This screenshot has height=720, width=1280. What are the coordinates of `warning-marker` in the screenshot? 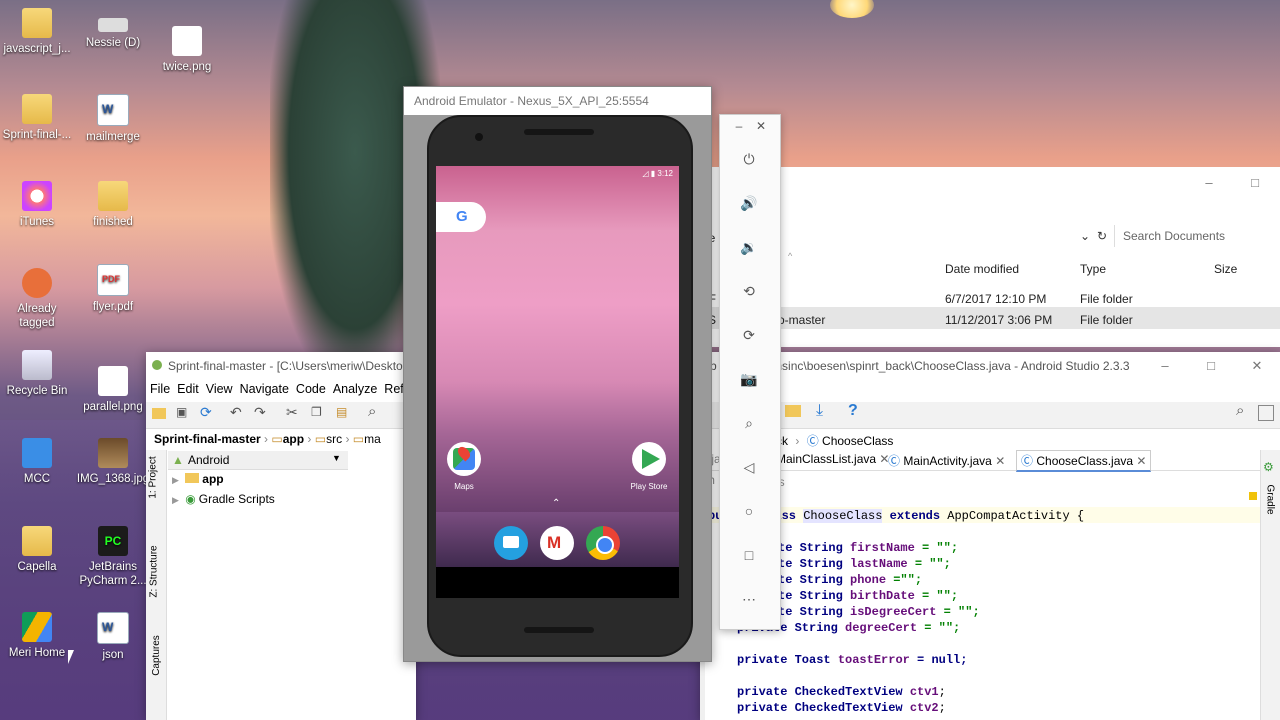 It's located at (1253, 496).